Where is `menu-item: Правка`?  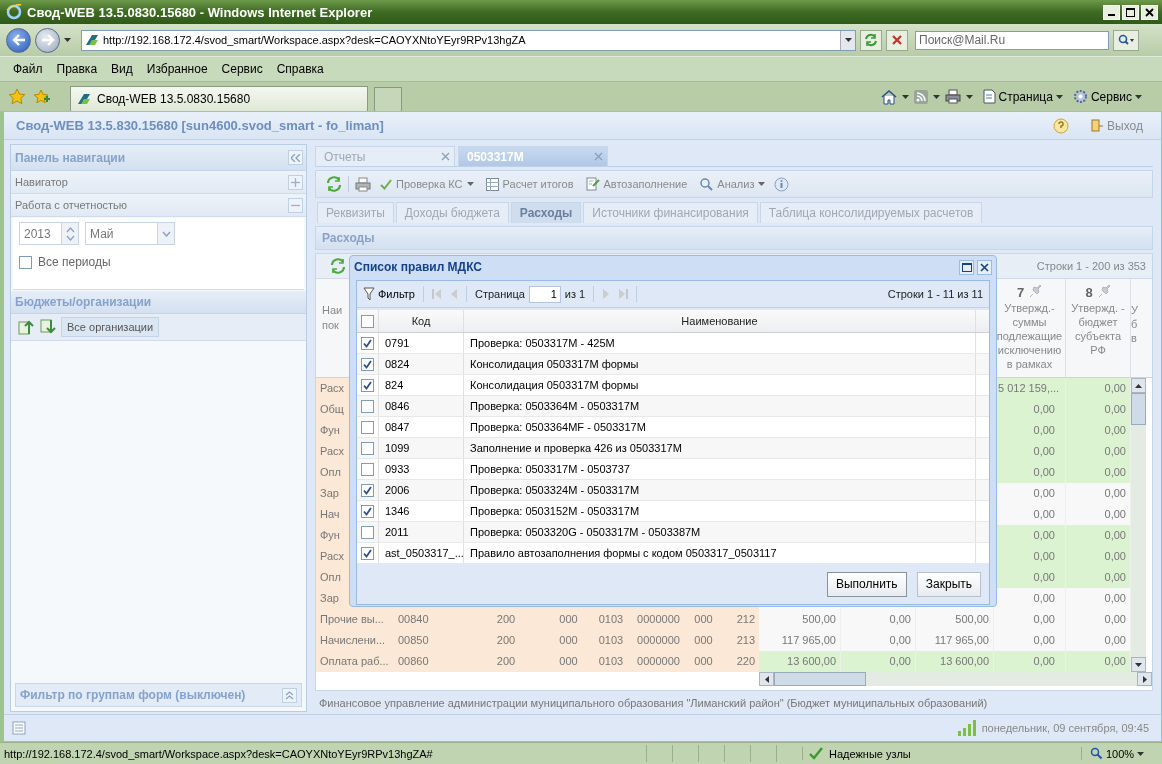
menu-item: Правка is located at coordinates (77, 69).